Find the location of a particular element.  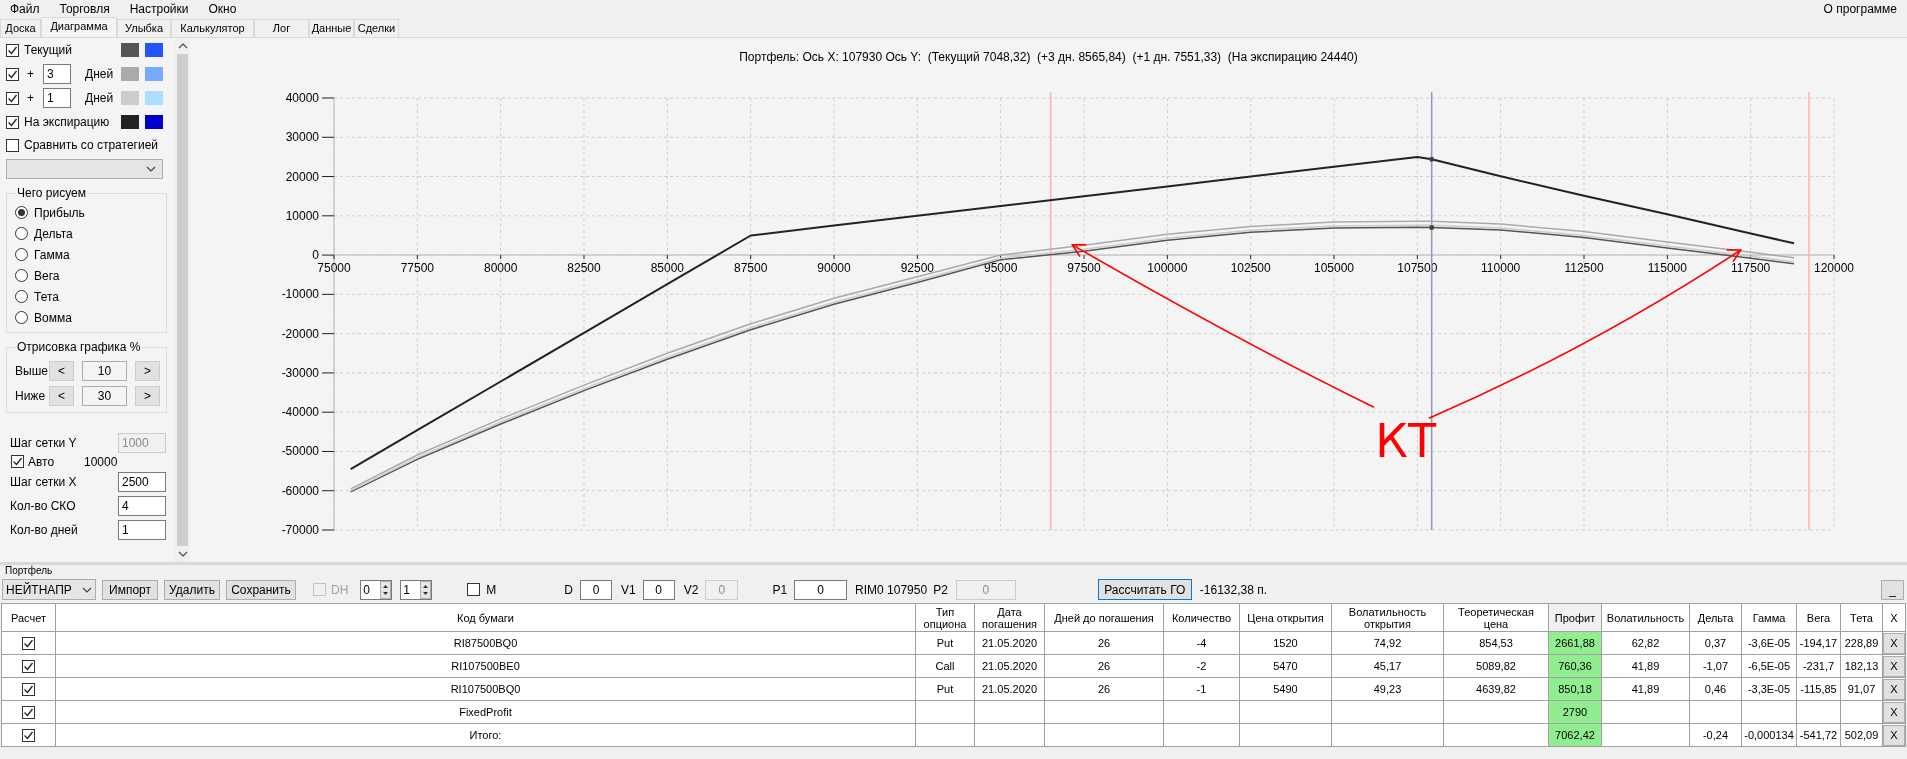

menu-item: О программе is located at coordinates (1865, 9).